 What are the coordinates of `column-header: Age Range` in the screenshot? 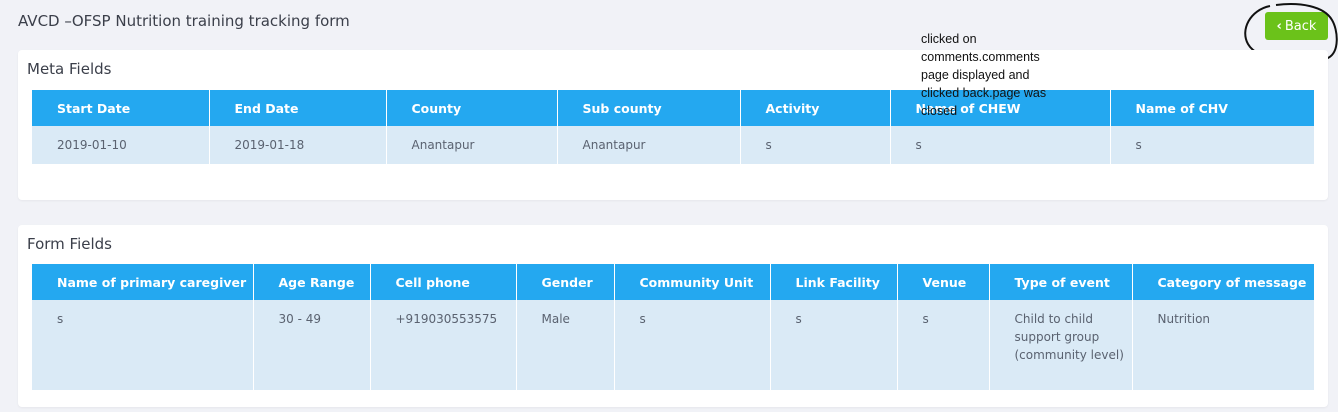 It's located at (312, 282).